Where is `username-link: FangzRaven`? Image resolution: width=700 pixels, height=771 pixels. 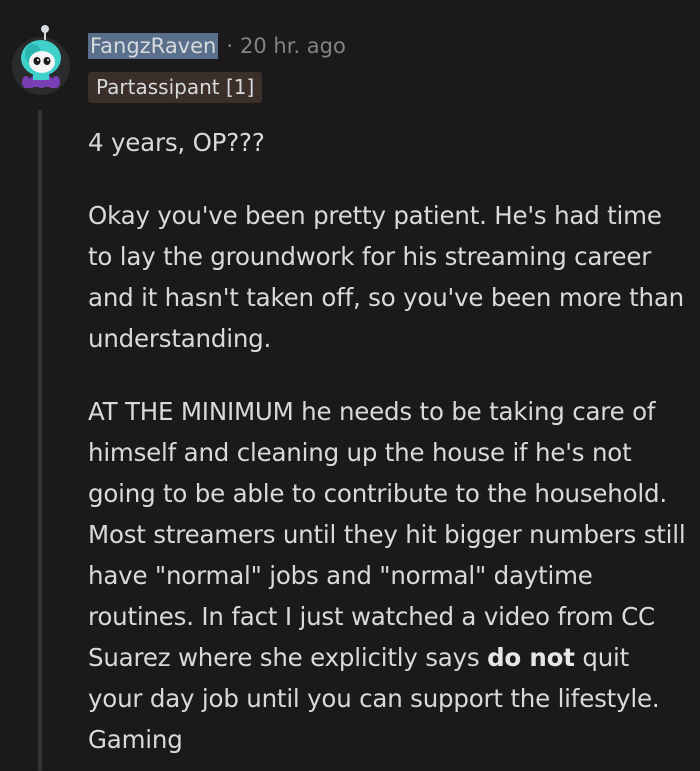 username-link: FangzRaven is located at coordinates (153, 46).